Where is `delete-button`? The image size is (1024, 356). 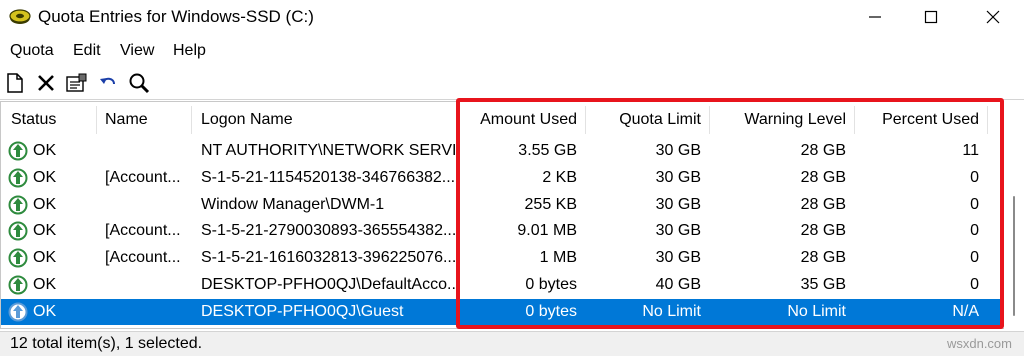
delete-button is located at coordinates (46, 83).